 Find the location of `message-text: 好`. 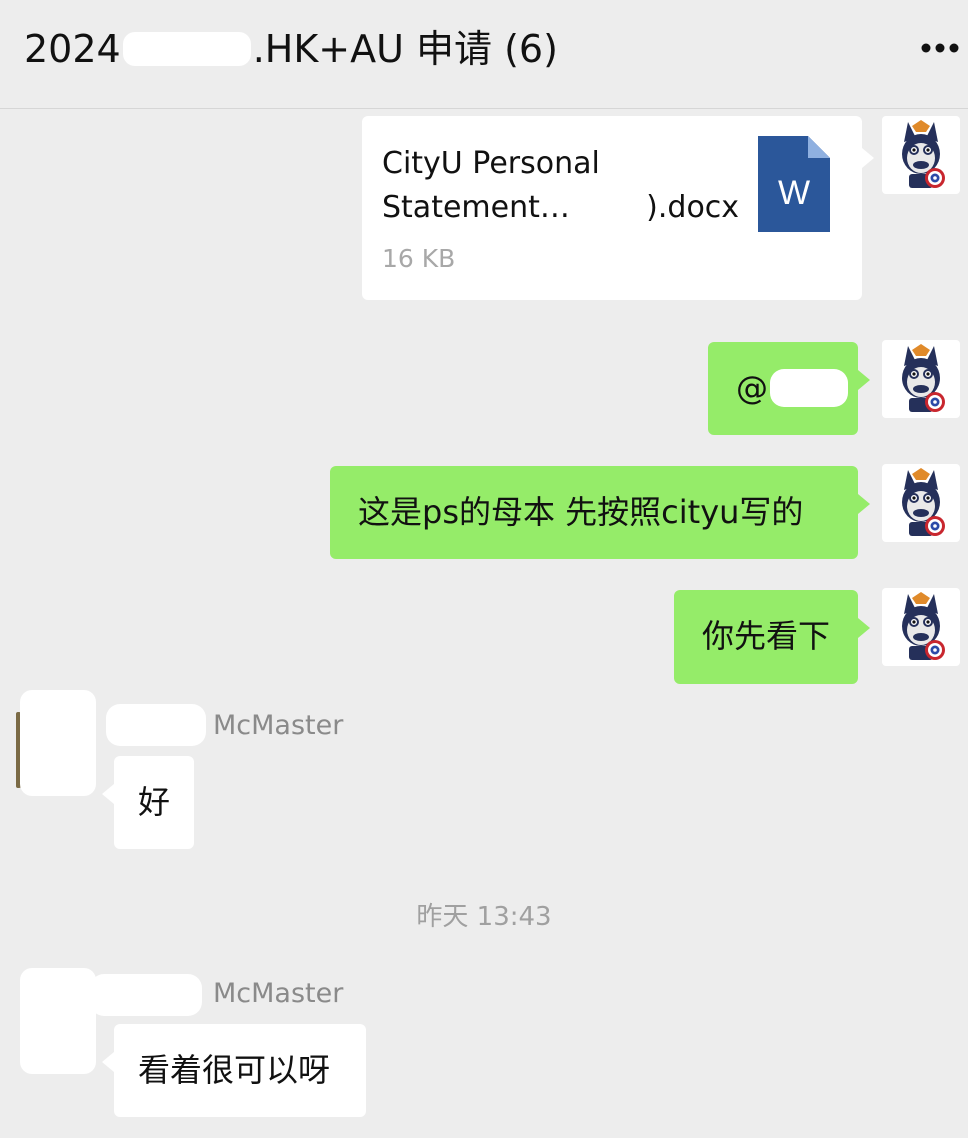

message-text: 好 is located at coordinates (154, 802).